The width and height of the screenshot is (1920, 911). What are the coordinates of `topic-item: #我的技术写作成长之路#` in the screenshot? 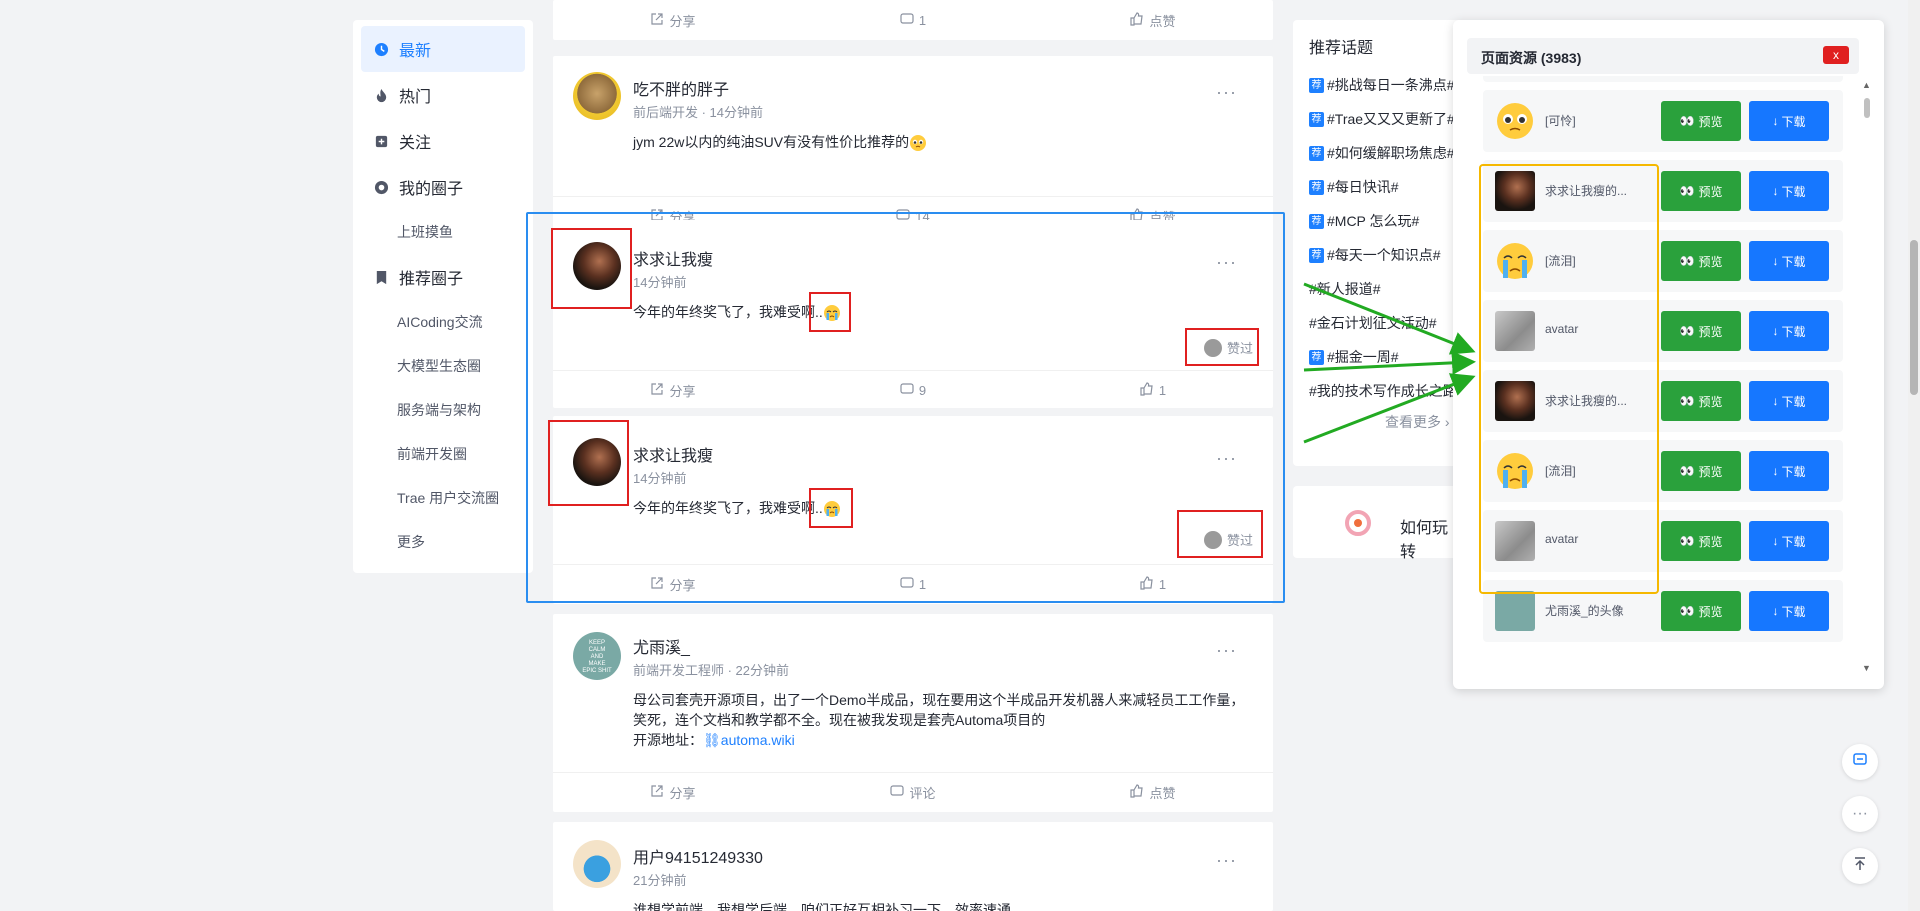 It's located at (1378, 391).